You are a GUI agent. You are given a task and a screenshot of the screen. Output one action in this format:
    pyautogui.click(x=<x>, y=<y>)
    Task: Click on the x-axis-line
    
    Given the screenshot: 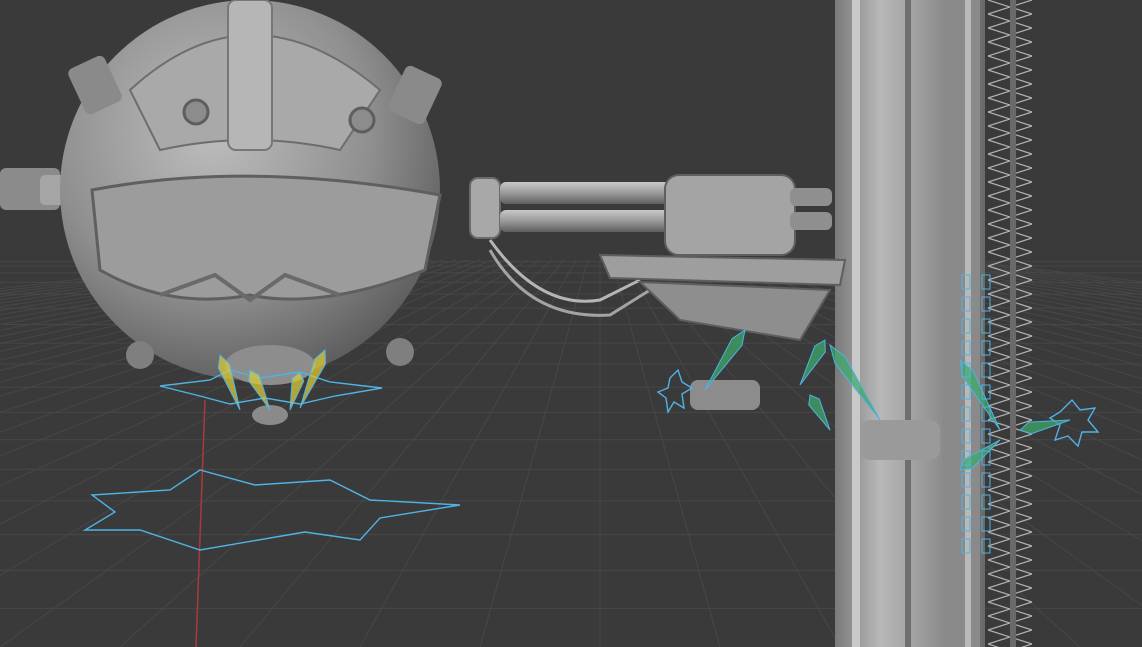 What is the action you would take?
    pyautogui.click(x=200, y=523)
    